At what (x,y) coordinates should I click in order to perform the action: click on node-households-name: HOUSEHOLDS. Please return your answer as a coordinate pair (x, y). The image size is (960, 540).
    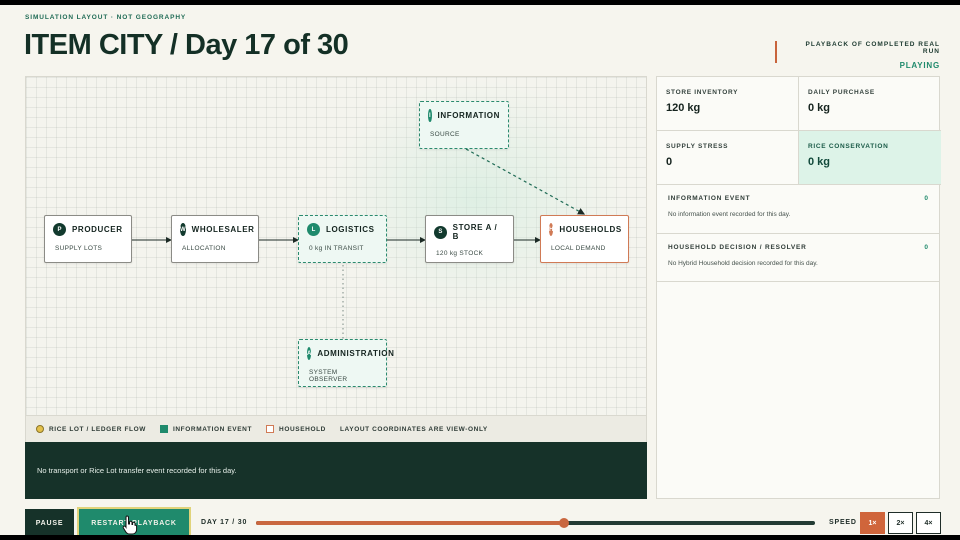
    Looking at the image, I should click on (590, 229).